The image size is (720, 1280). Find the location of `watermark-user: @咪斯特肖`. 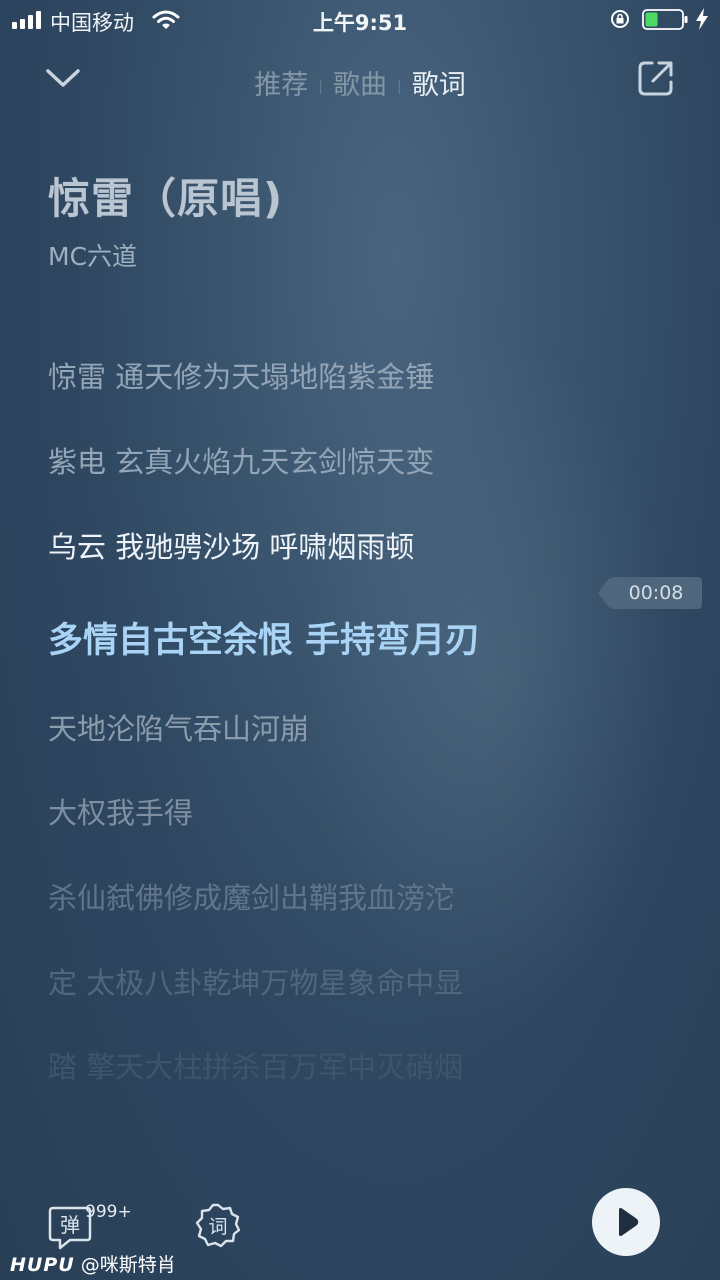

watermark-user: @咪斯特肖 is located at coordinates (128, 1265).